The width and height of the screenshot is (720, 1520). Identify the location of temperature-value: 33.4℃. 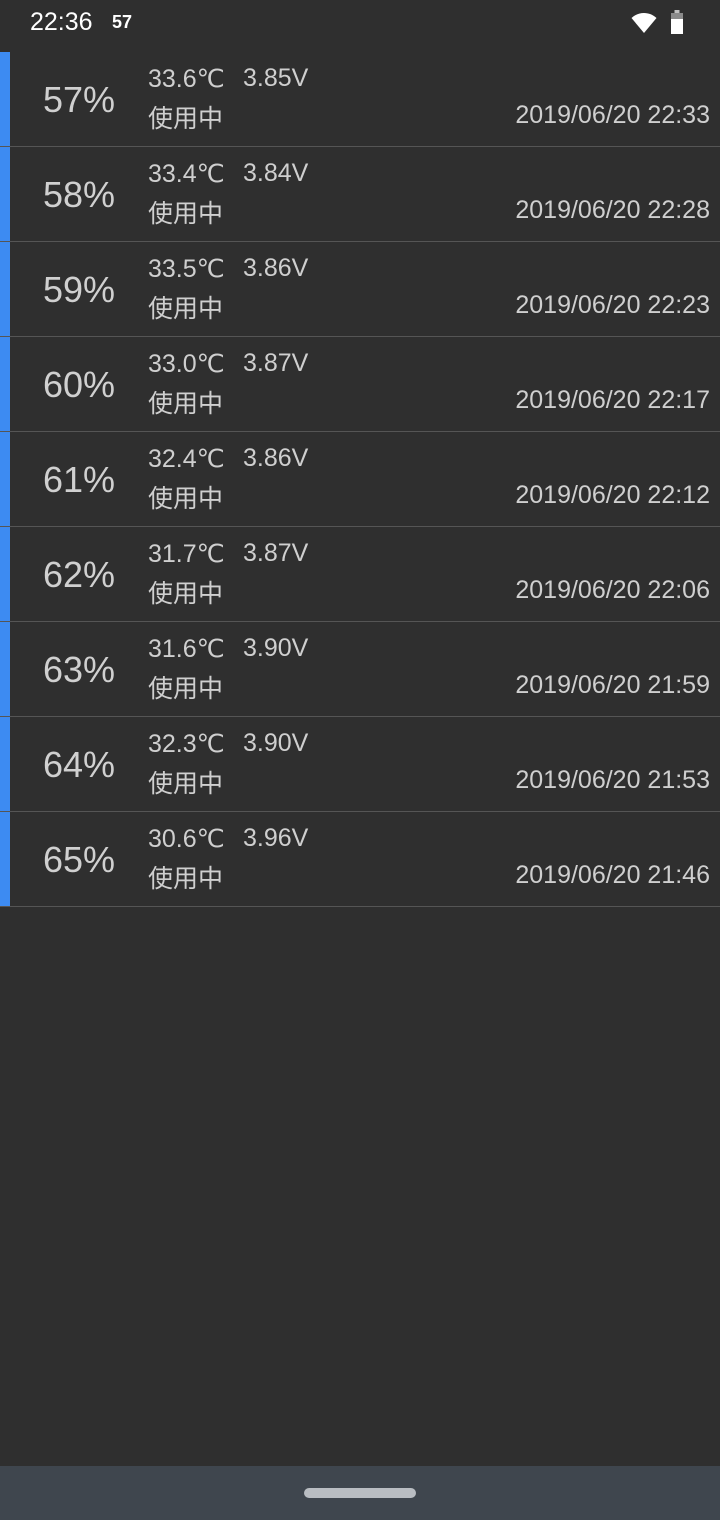
(186, 174).